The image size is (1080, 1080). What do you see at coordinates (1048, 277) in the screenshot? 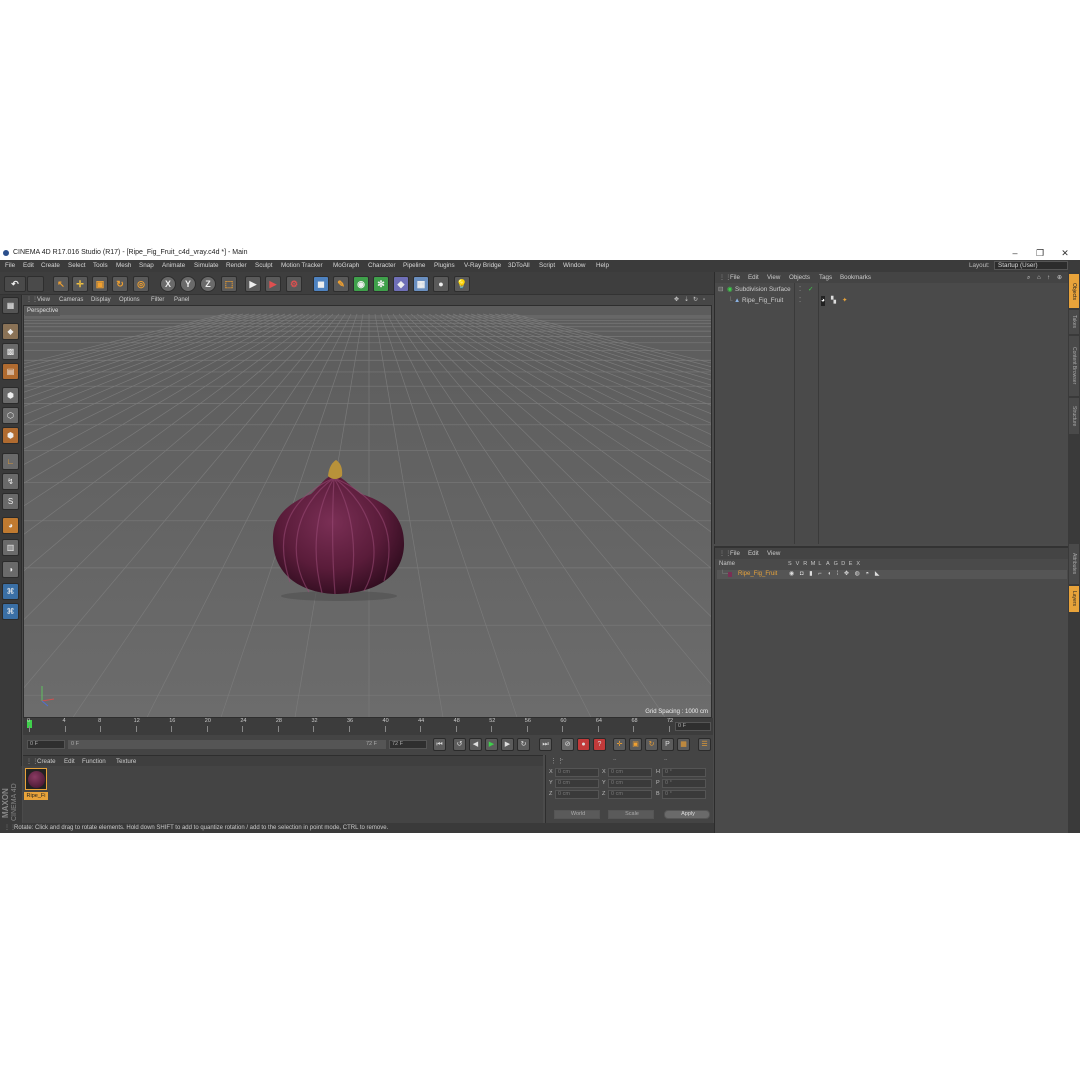
I see `object-up-icon: ↑` at bounding box center [1048, 277].